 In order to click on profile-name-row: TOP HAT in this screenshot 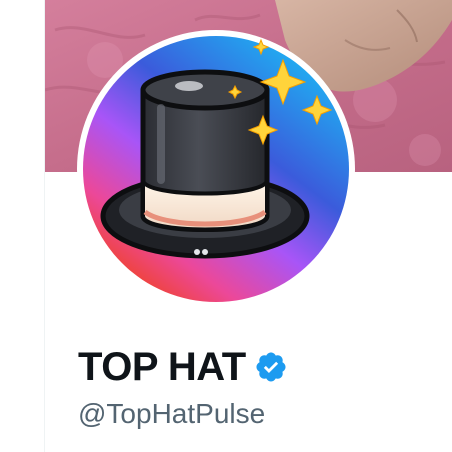, I will do `click(183, 367)`.